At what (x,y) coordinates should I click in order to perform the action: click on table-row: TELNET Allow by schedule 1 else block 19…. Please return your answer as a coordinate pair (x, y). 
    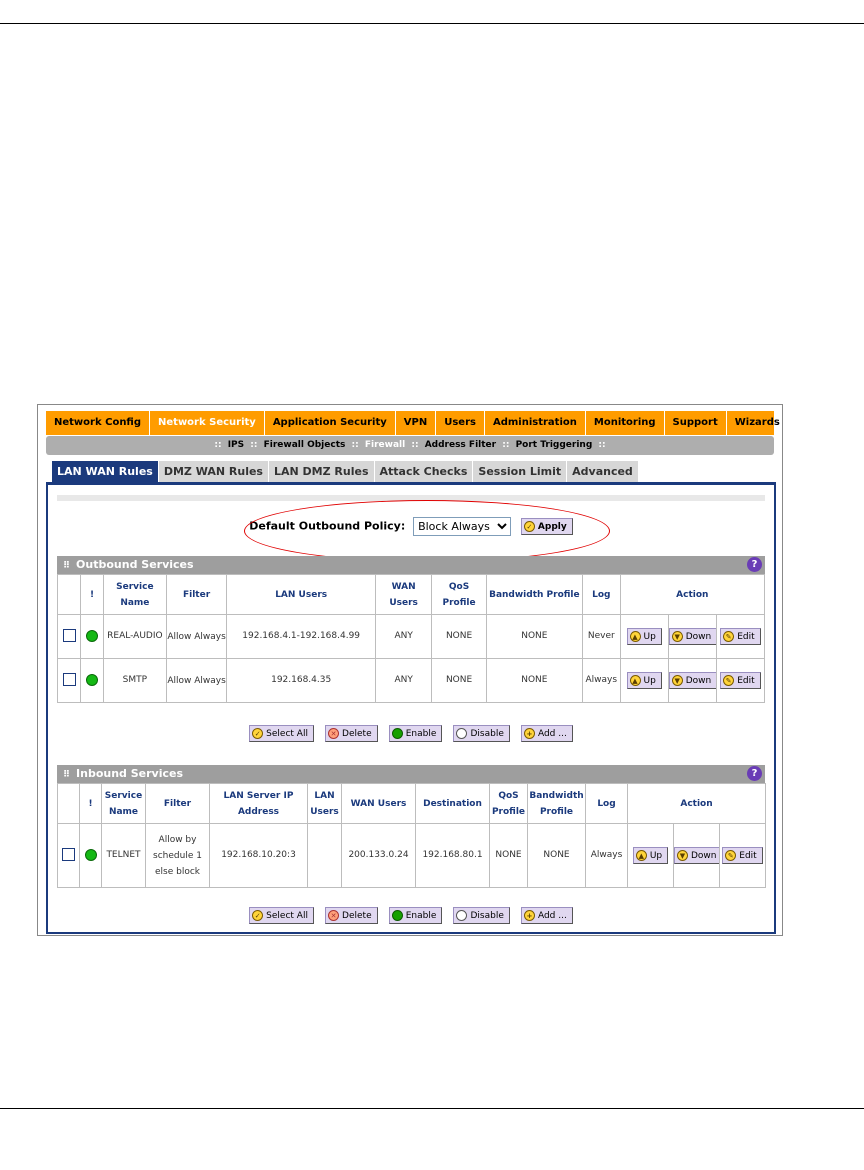
    Looking at the image, I should click on (411, 855).